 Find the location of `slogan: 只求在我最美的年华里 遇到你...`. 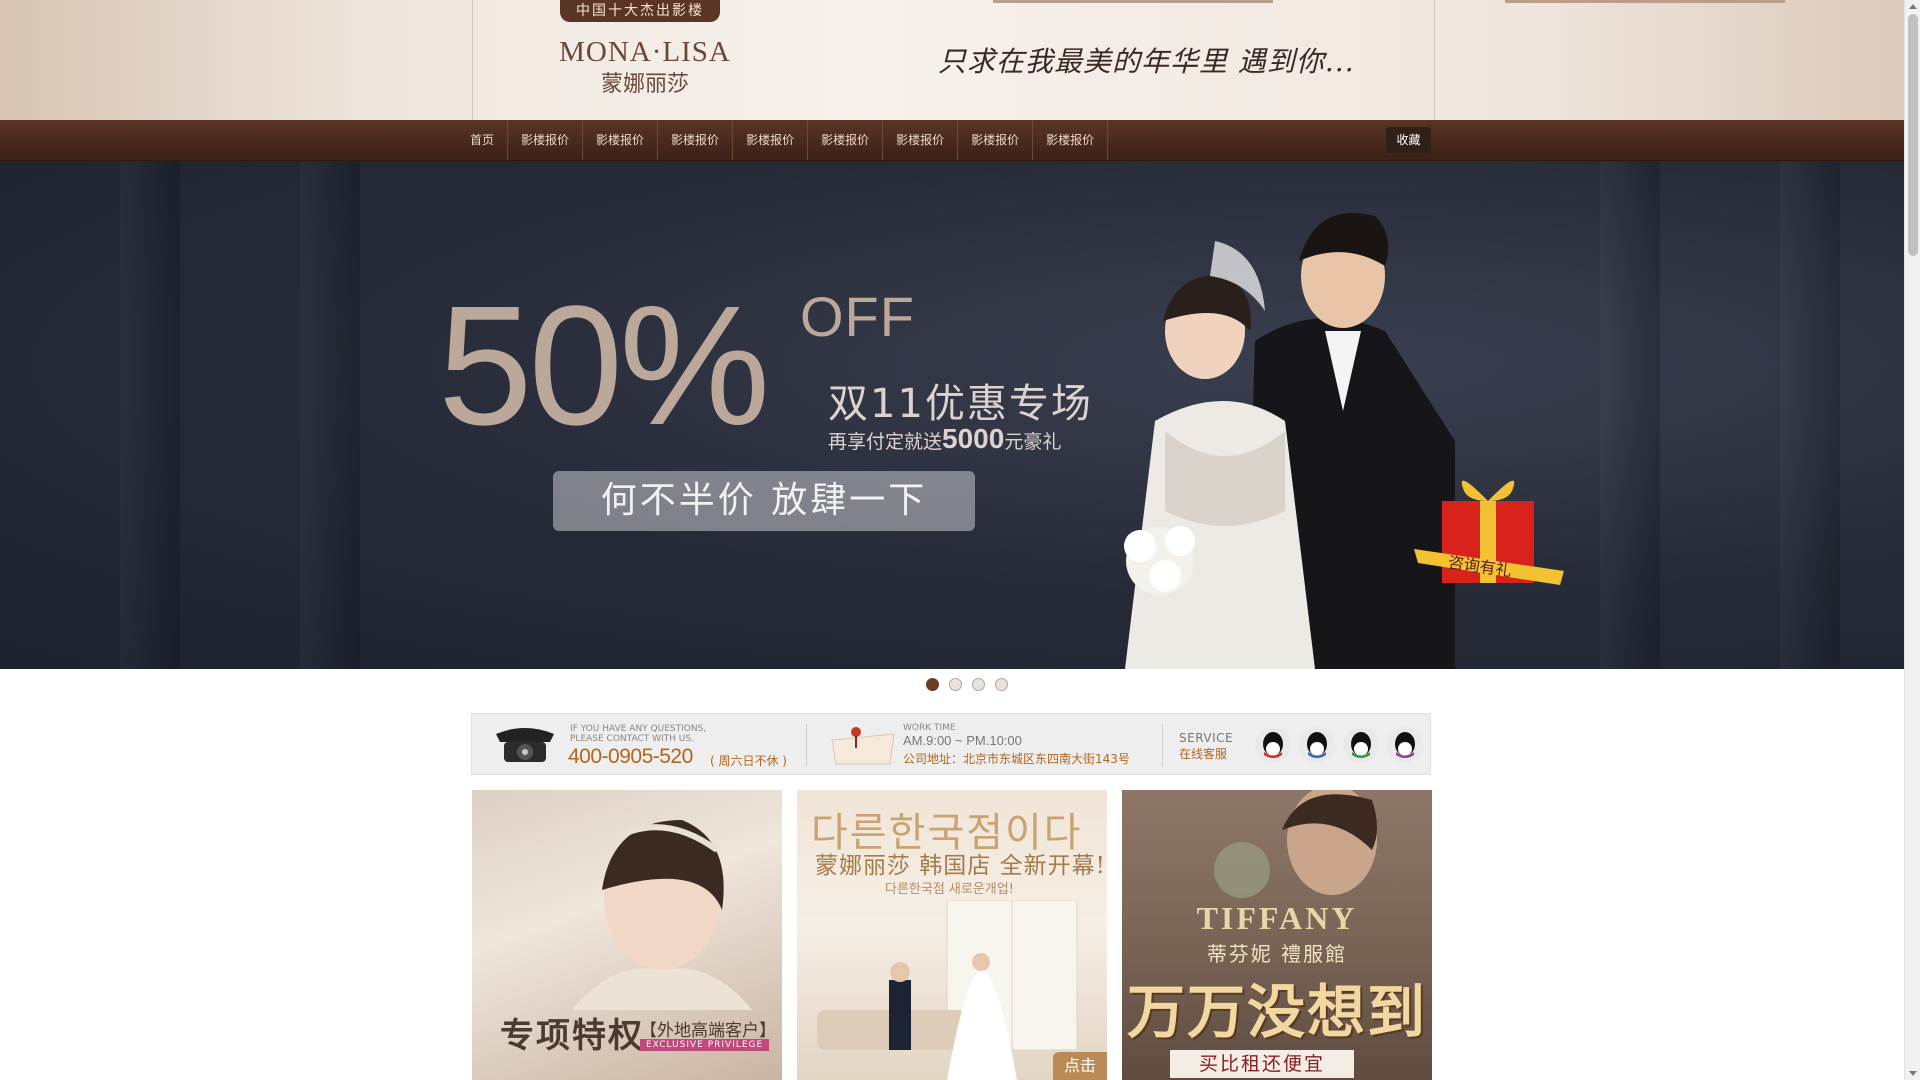

slogan: 只求在我最美的年华里 遇到你... is located at coordinates (1146, 61).